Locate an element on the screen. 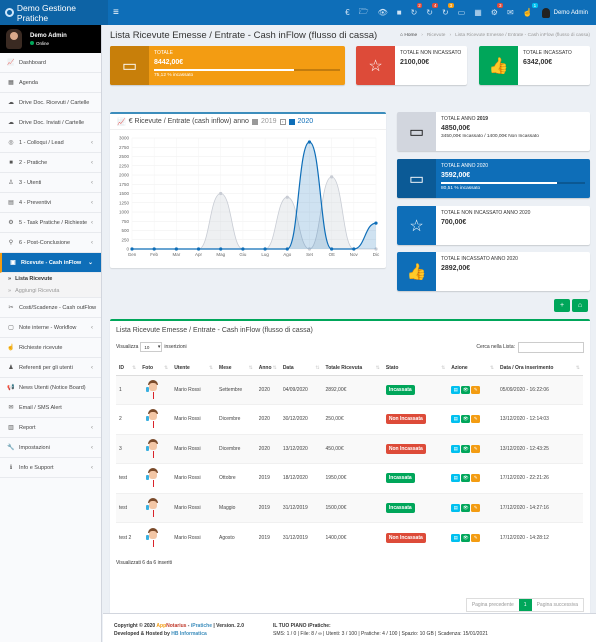 This screenshot has width=596, height=642. sidebar-item-richieste-ricevute: ☝ Richieste ricevute is located at coordinates (50, 348).